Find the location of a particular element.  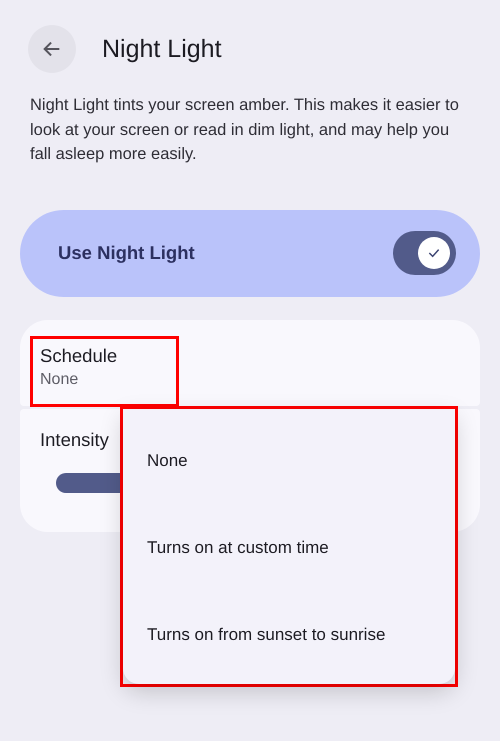

toggle-switch is located at coordinates (424, 253).